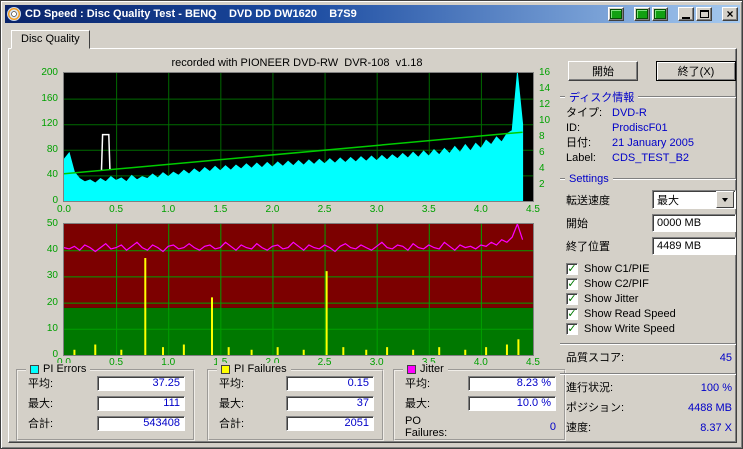 The image size is (743, 449). Describe the element at coordinates (694, 199) in the screenshot. I see `transfer-speed-select: 最大` at that location.